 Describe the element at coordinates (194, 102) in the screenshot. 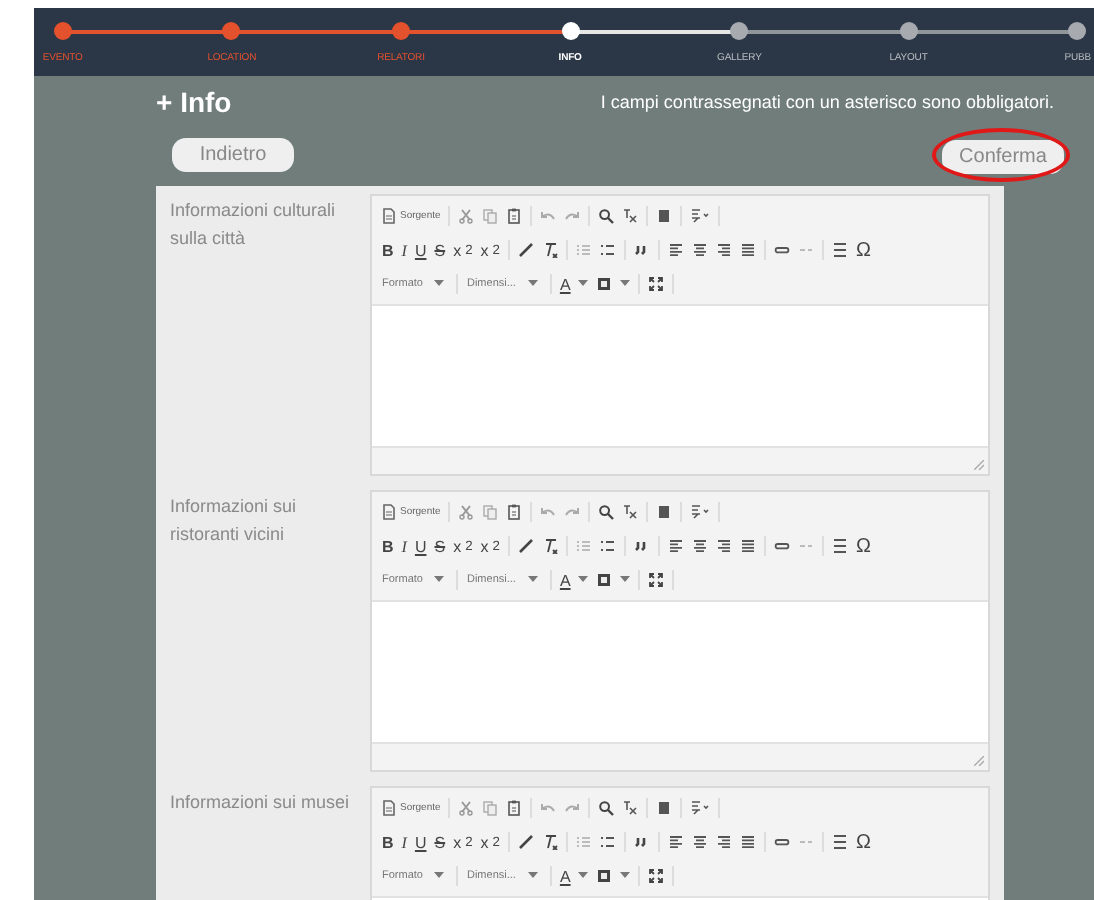

I see `section-title: + Info` at that location.